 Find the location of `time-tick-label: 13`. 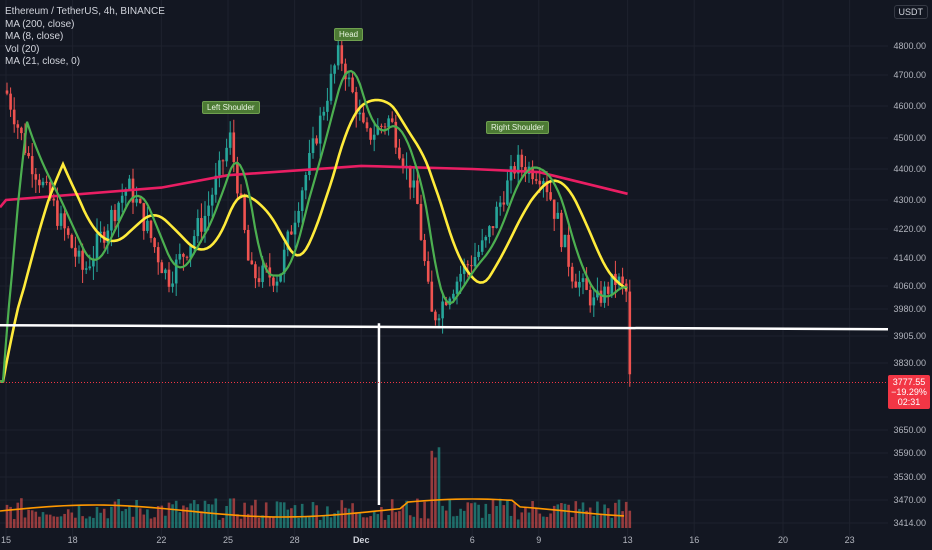

time-tick-label: 13 is located at coordinates (628, 540).